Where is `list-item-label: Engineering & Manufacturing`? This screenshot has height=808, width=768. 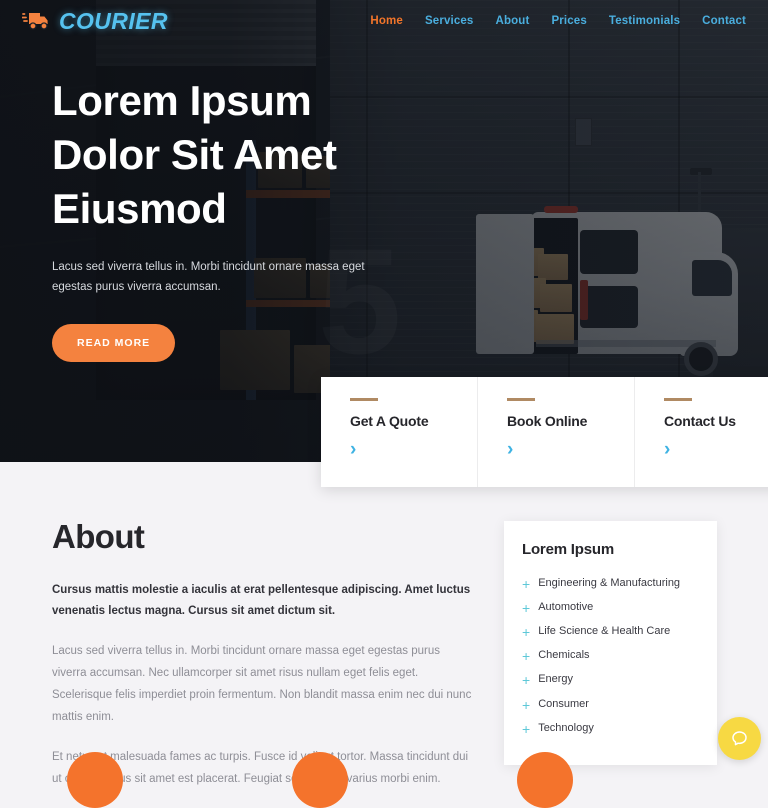 list-item-label: Engineering & Manufacturing is located at coordinates (609, 582).